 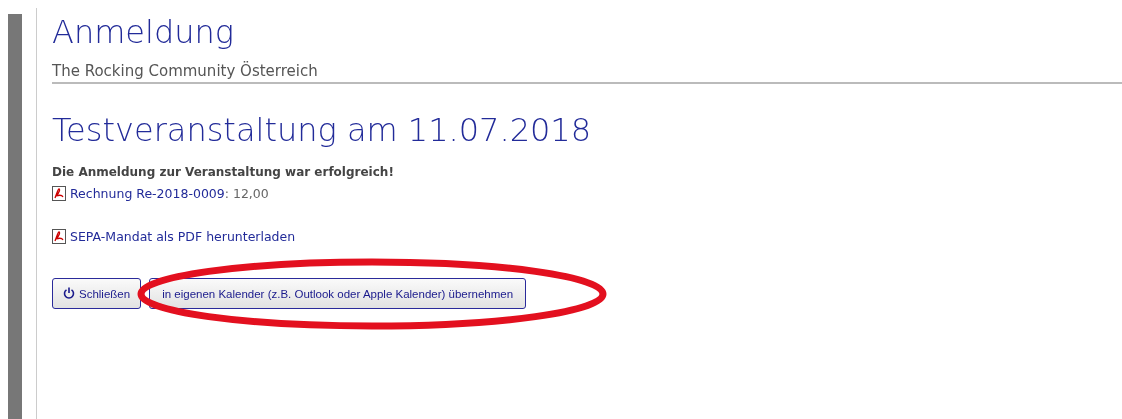 I want to click on event-heading: Testveranstaltung am 11.07.2018, so click(x=322, y=130).